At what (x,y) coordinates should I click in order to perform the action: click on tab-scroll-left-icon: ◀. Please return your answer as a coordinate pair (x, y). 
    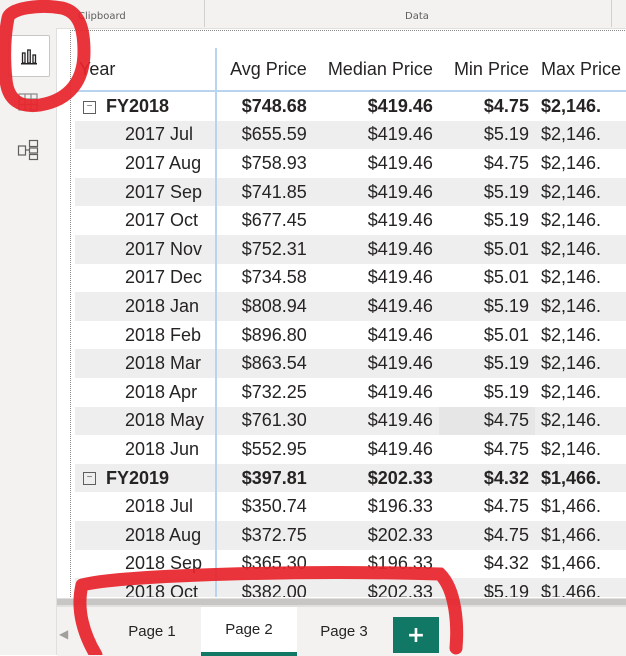
    Looking at the image, I should click on (63, 634).